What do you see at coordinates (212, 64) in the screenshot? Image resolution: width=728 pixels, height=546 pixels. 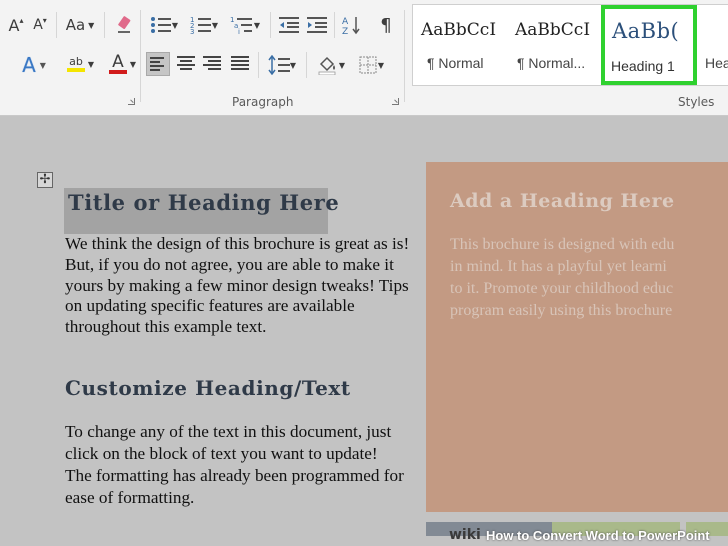 I see `align-right-button` at bounding box center [212, 64].